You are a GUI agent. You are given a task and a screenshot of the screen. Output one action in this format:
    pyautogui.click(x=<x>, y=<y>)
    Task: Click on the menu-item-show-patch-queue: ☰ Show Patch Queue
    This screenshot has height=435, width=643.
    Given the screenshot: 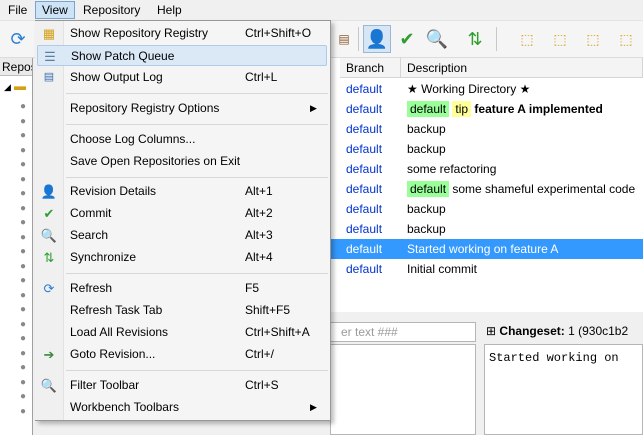 What is the action you would take?
    pyautogui.click(x=182, y=55)
    